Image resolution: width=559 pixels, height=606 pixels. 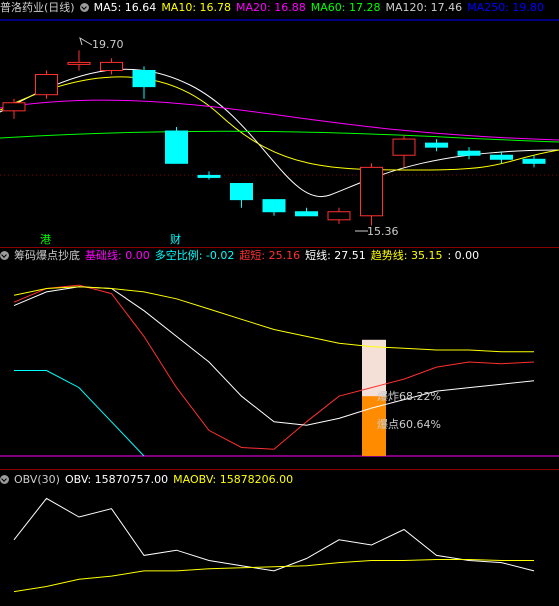 What do you see at coordinates (125, 7) in the screenshot?
I see `ma-legend-item: MA5: 16.64` at bounding box center [125, 7].